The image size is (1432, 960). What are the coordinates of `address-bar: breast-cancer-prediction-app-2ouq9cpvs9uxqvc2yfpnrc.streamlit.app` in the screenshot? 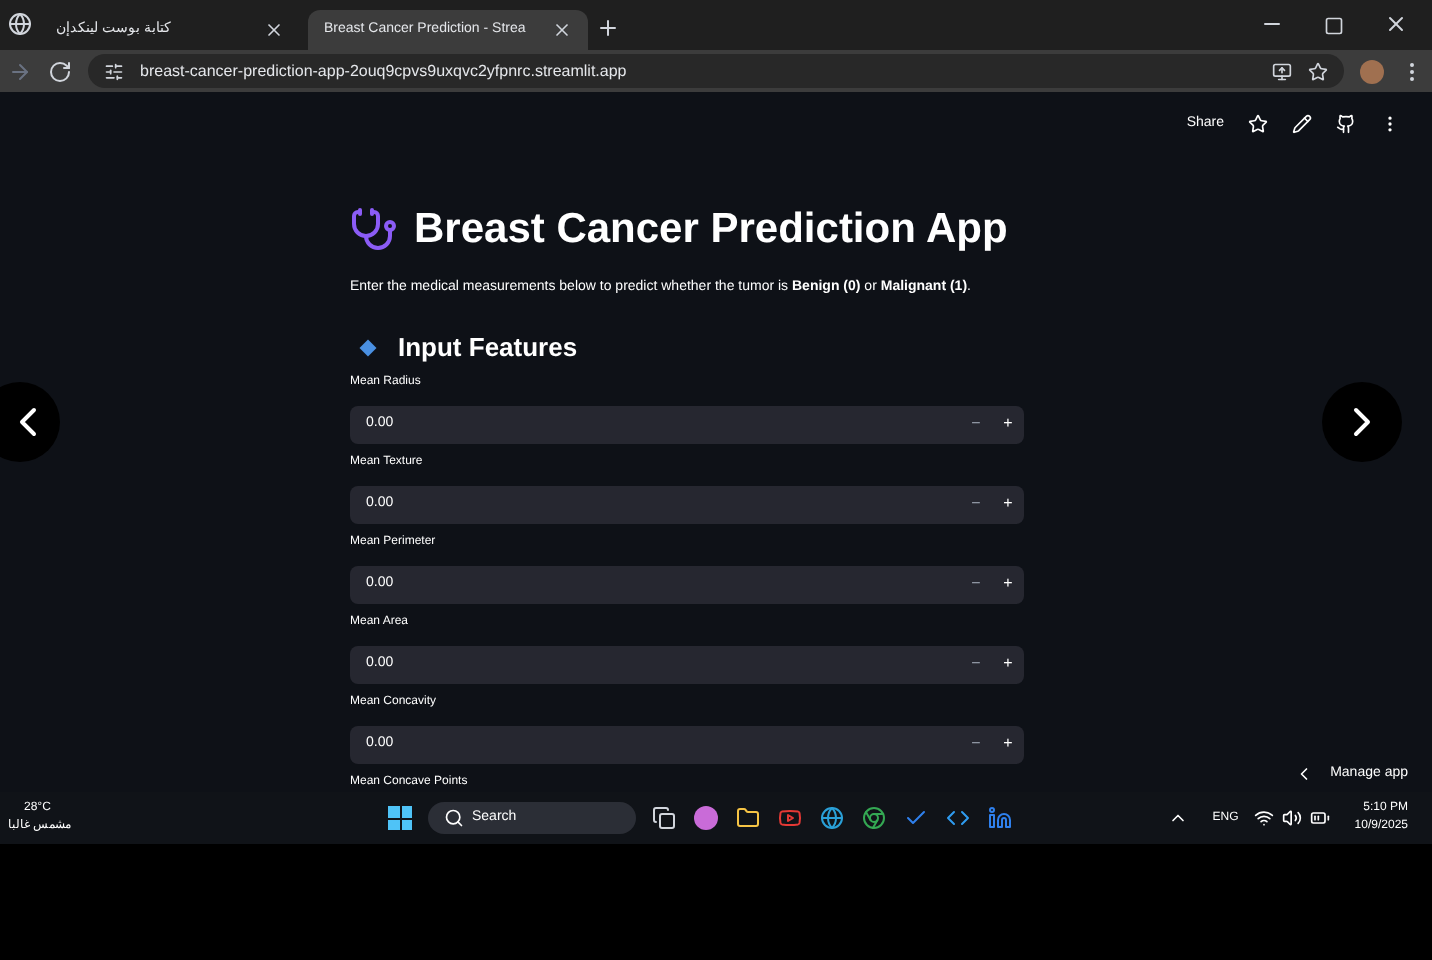 It's located at (716, 71).